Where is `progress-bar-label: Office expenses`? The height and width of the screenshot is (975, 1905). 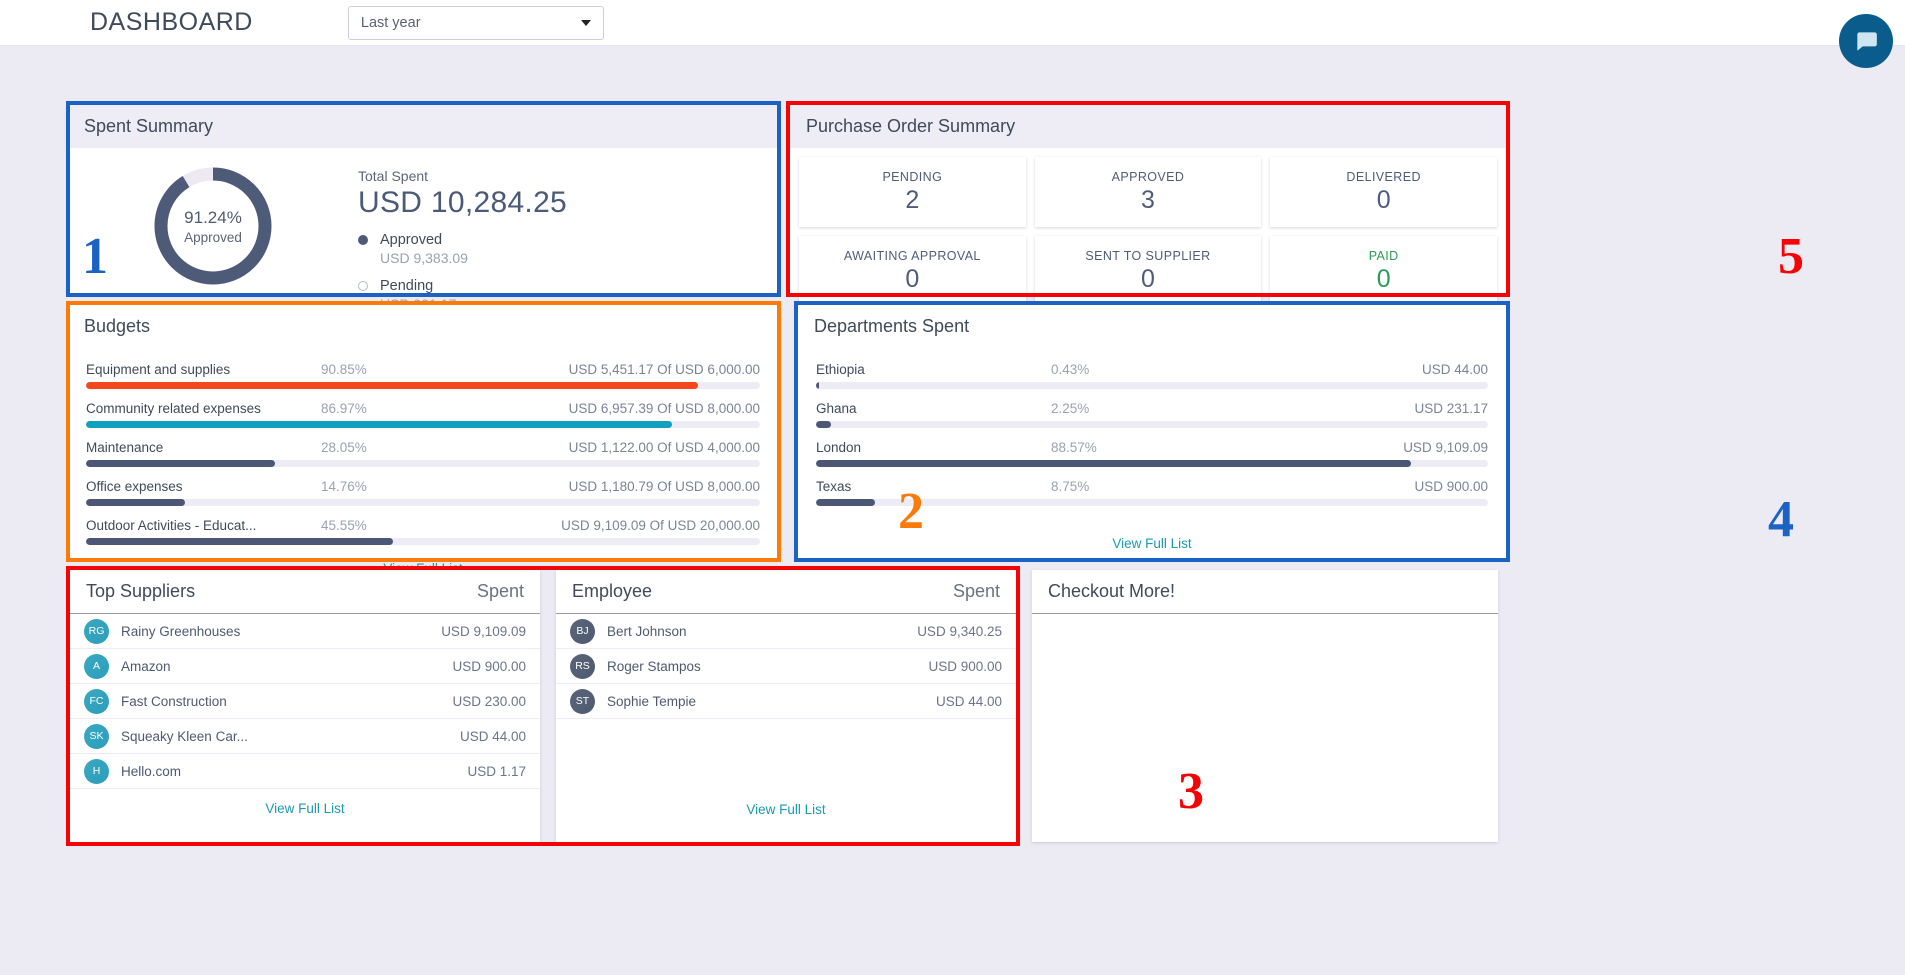
progress-bar-label: Office expenses is located at coordinates (134, 486).